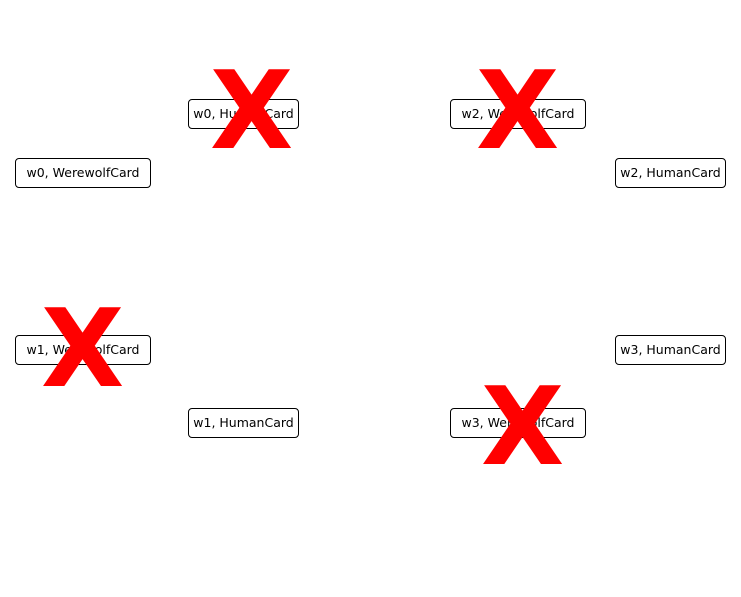 This screenshot has width=741, height=597. Describe the element at coordinates (670, 350) in the screenshot. I see `card-w3-human: w3, HumanCard` at that location.